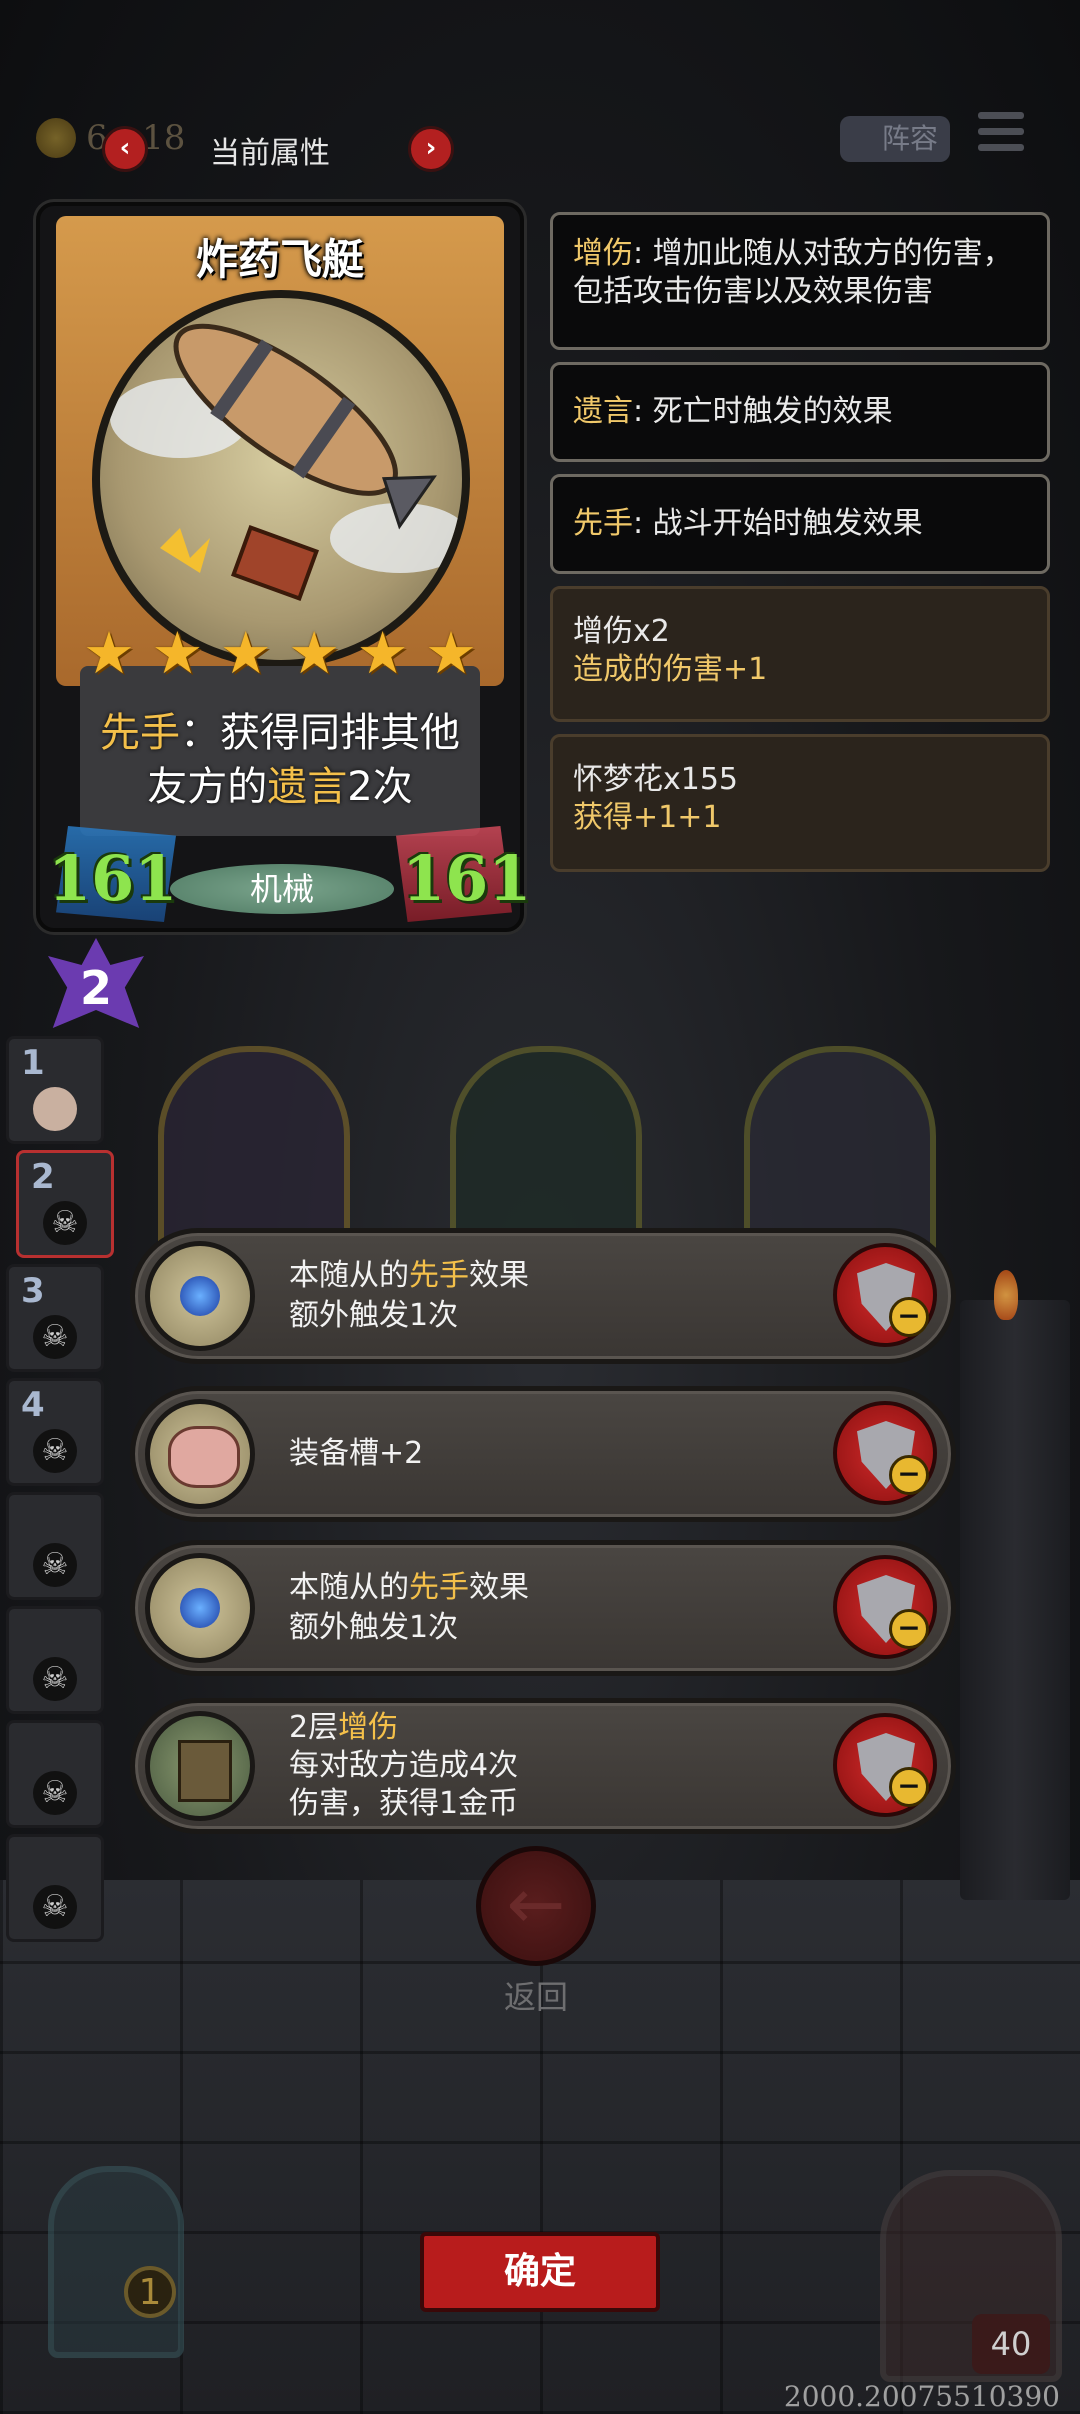  I want to click on minion-portrait, so click(55, 1109).